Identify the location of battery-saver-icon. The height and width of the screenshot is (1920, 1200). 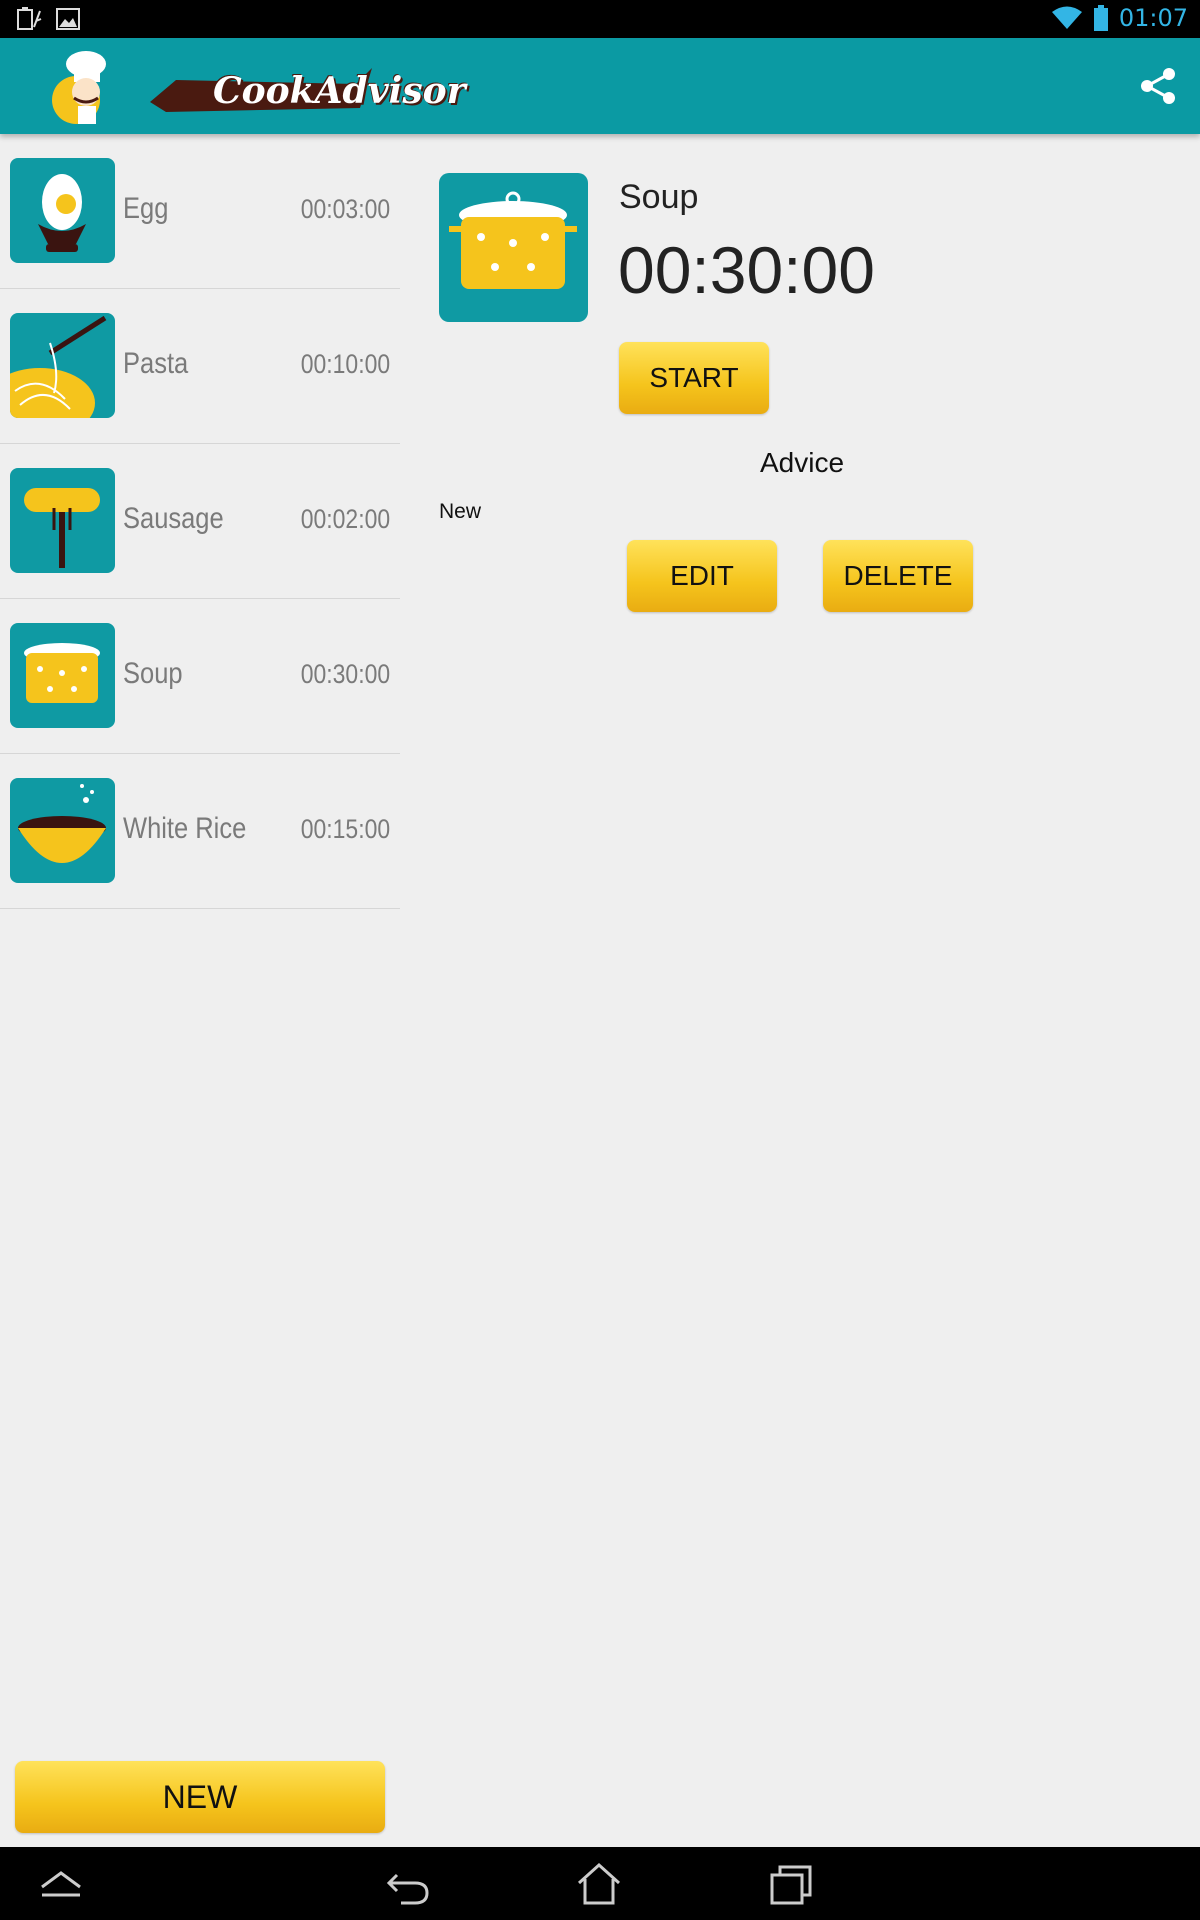
(29, 18).